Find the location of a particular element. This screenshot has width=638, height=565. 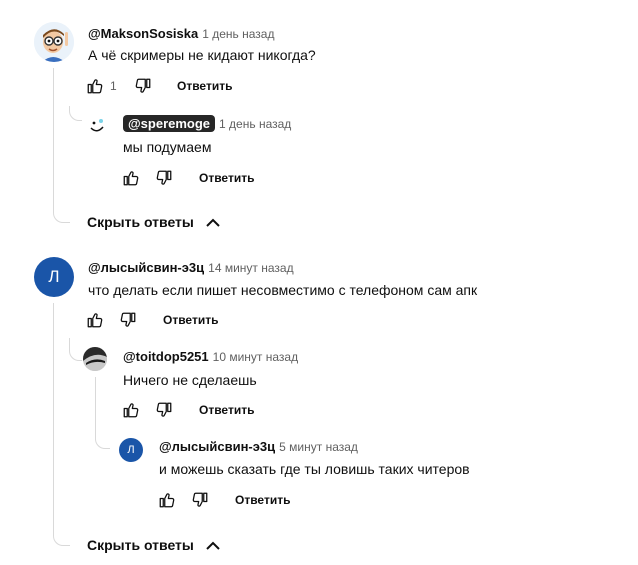

reply-text: мы подумаем is located at coordinates (167, 147).